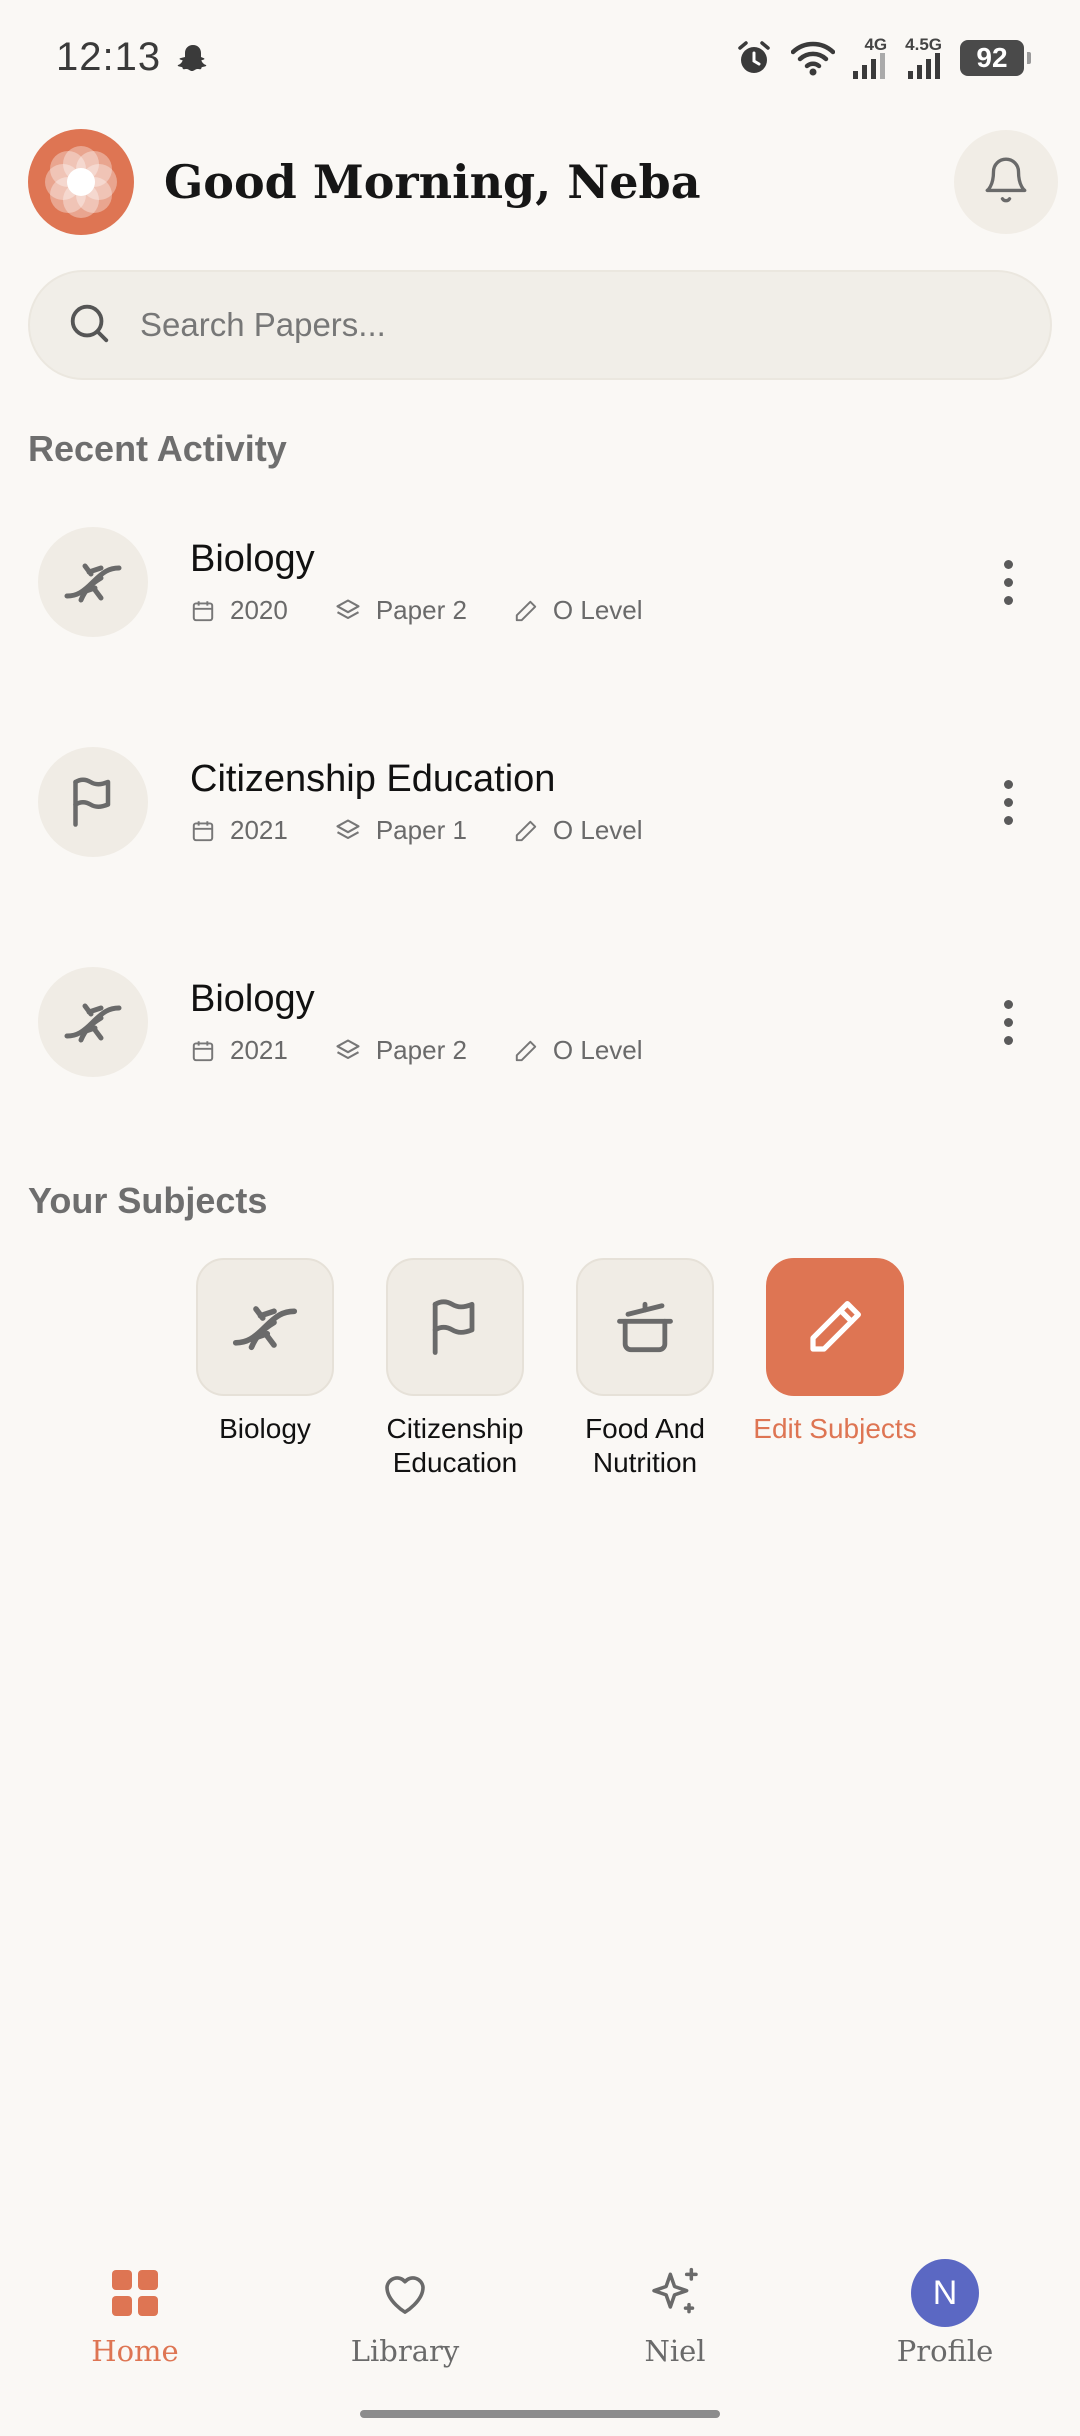 Image resolution: width=1080 pixels, height=2436 pixels. I want to click on subject-food-and-nutrition: Food And Nutrition, so click(645, 1369).